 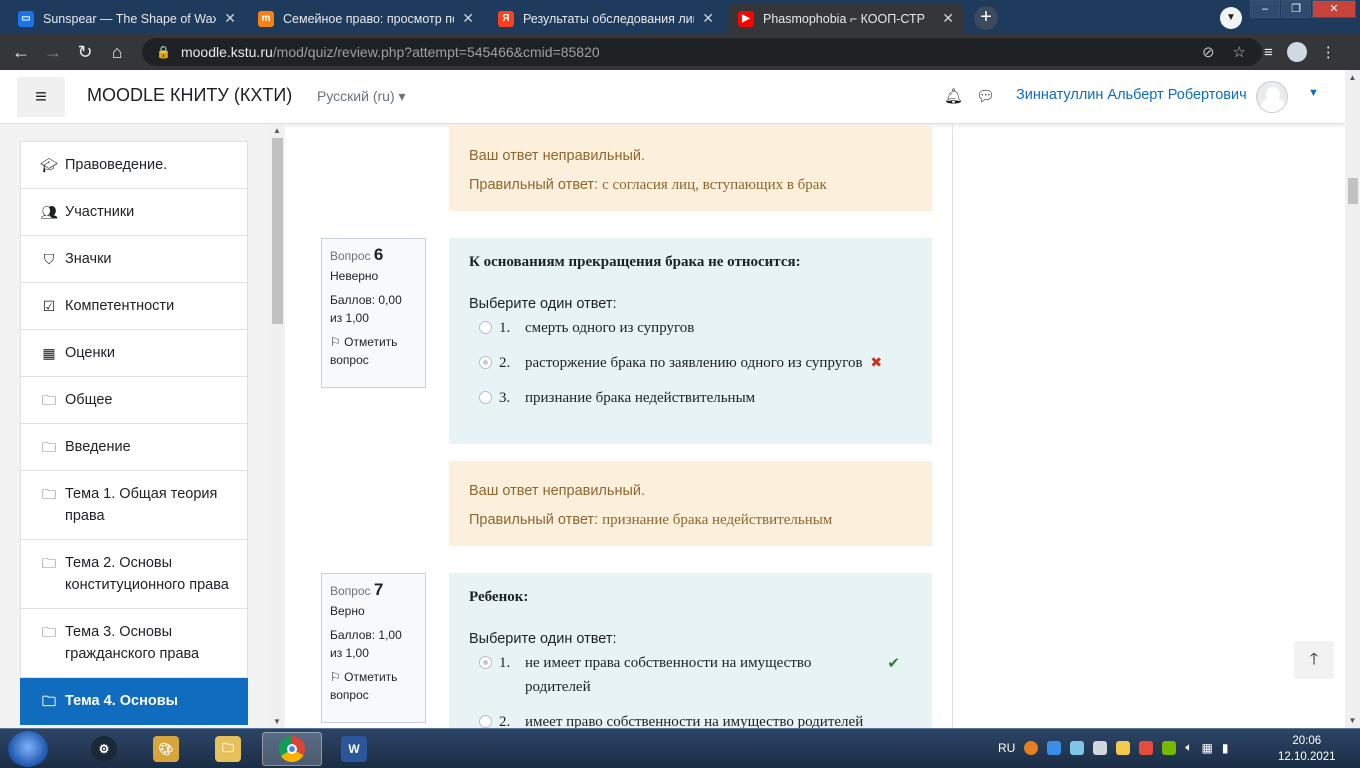 What do you see at coordinates (21, 52) in the screenshot?
I see `back-icon: ←` at bounding box center [21, 52].